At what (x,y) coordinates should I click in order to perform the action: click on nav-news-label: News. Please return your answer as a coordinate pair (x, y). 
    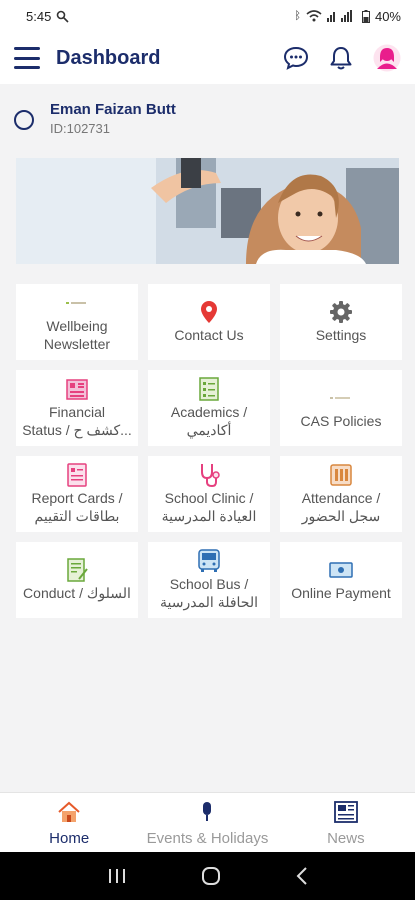
    Looking at the image, I should click on (346, 838).